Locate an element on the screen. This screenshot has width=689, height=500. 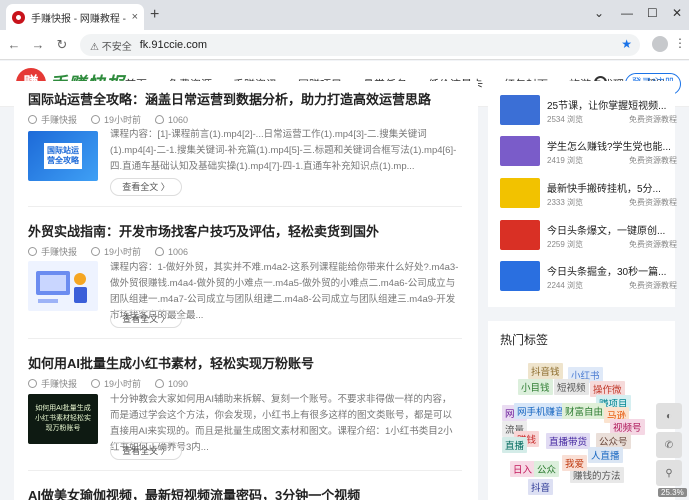
article-meta: 手赚快报 19小时前 1060 is located at coordinates (244, 119).